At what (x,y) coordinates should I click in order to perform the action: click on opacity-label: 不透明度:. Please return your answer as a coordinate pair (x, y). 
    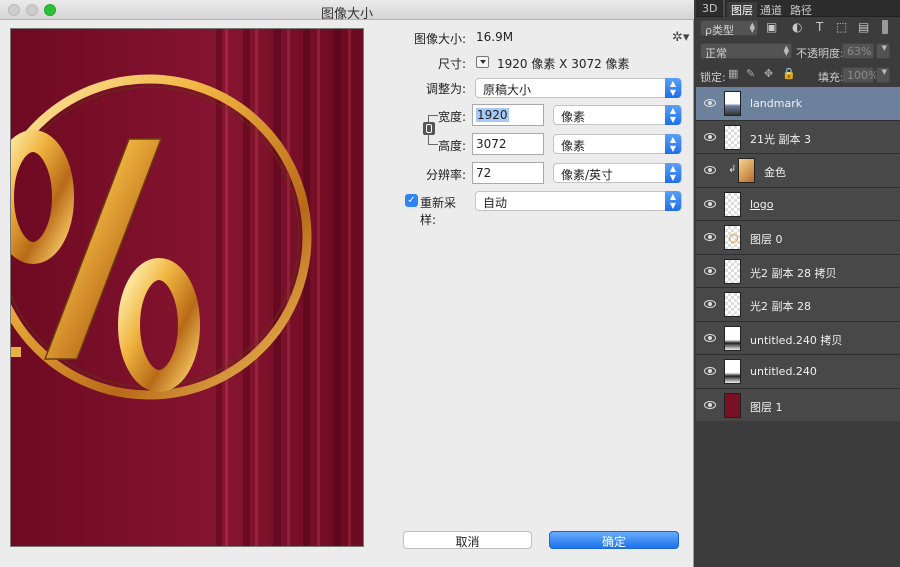
    Looking at the image, I should click on (820, 53).